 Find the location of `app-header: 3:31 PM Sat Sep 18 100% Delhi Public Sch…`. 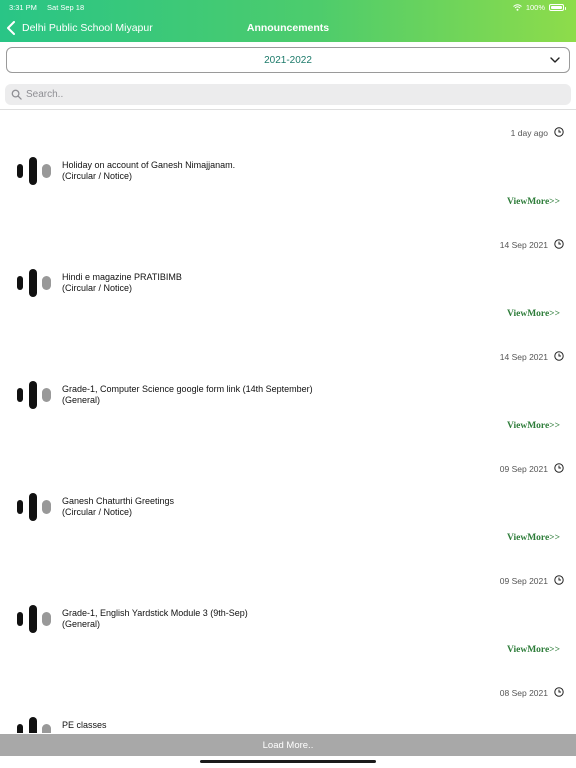

app-header: 3:31 PM Sat Sep 18 100% Delhi Public Sch… is located at coordinates (288, 21).